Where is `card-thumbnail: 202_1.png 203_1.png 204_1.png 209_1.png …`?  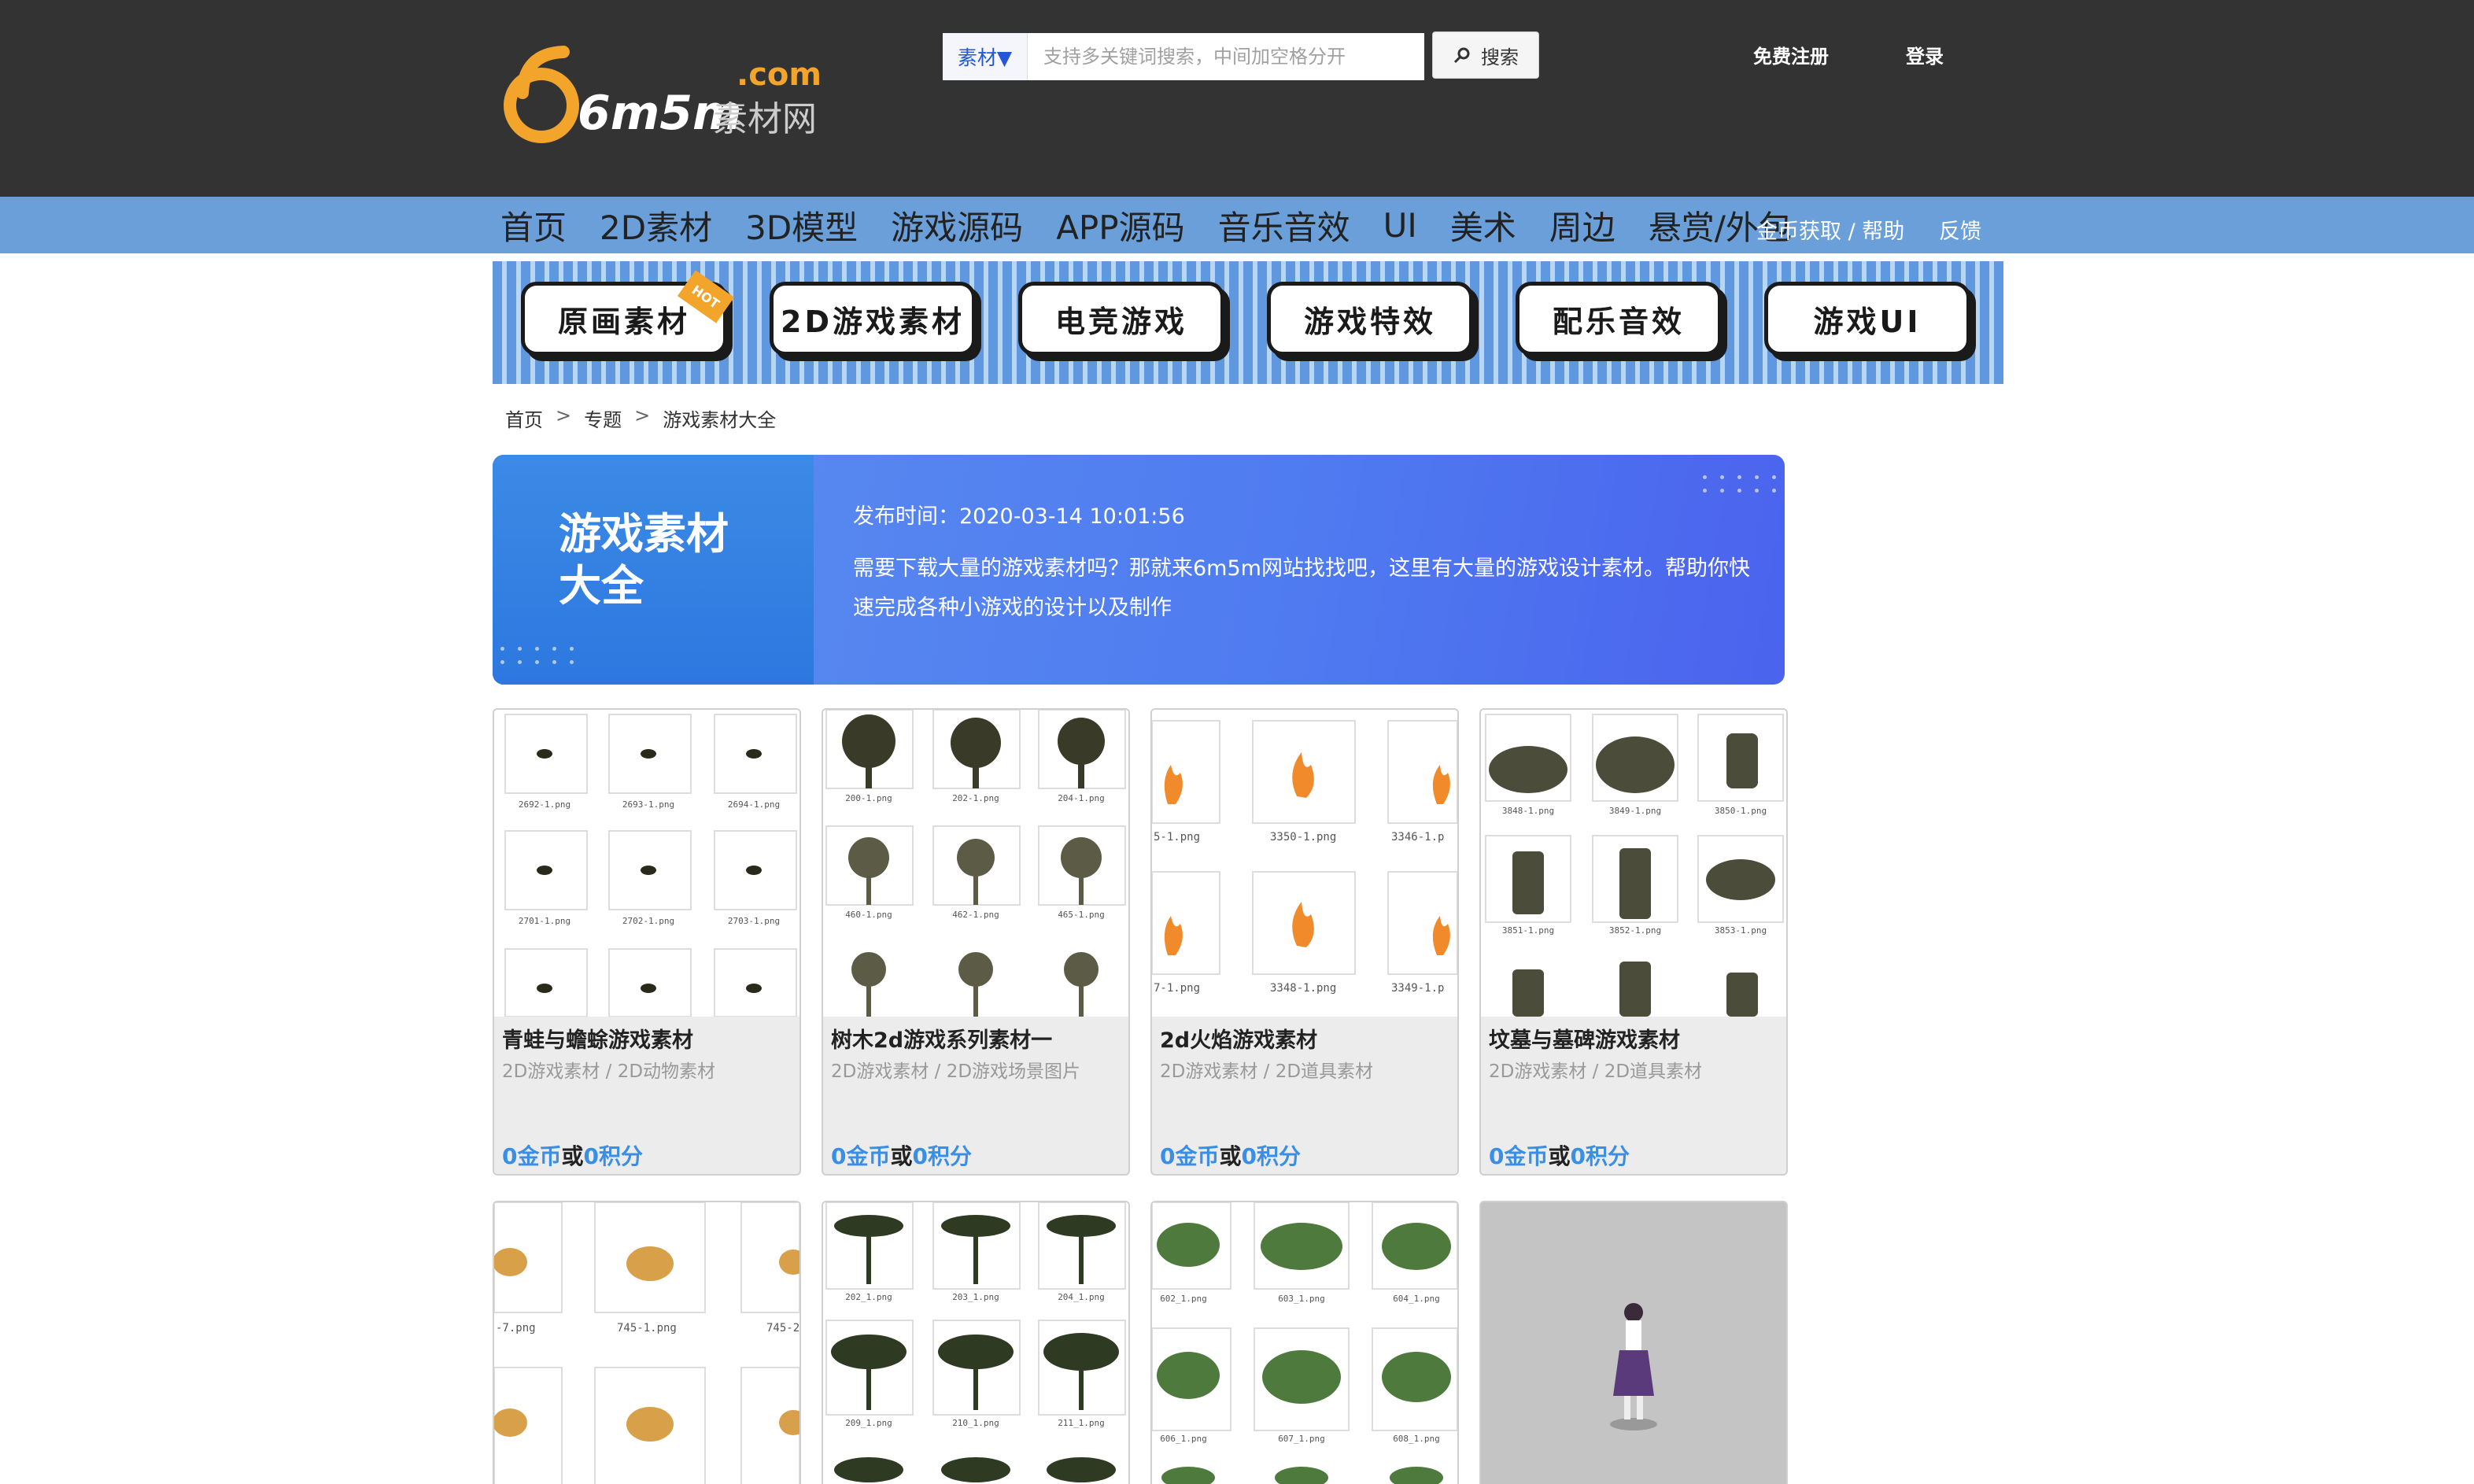
card-thumbnail: 202_1.png 203_1.png 204_1.png 209_1.png … is located at coordinates (975, 1343).